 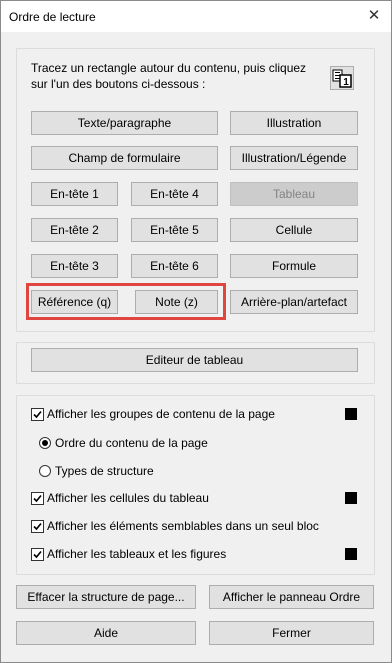 I want to click on show-tables-figures-color-swatch, so click(x=351, y=554).